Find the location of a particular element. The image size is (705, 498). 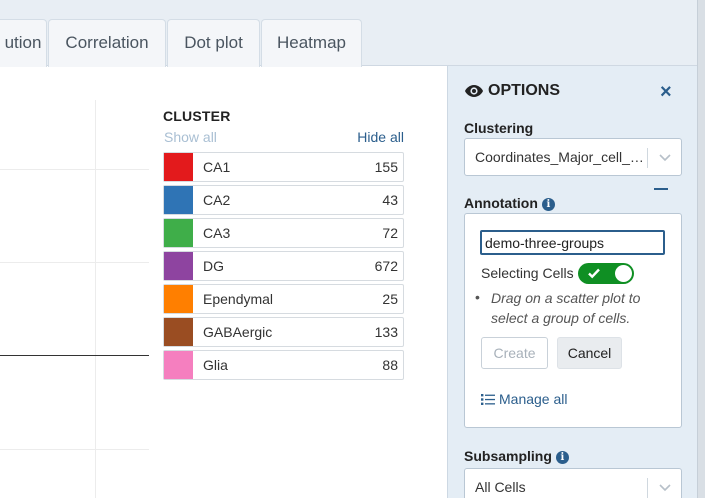

legend-item: CA2 43 is located at coordinates (283, 200).